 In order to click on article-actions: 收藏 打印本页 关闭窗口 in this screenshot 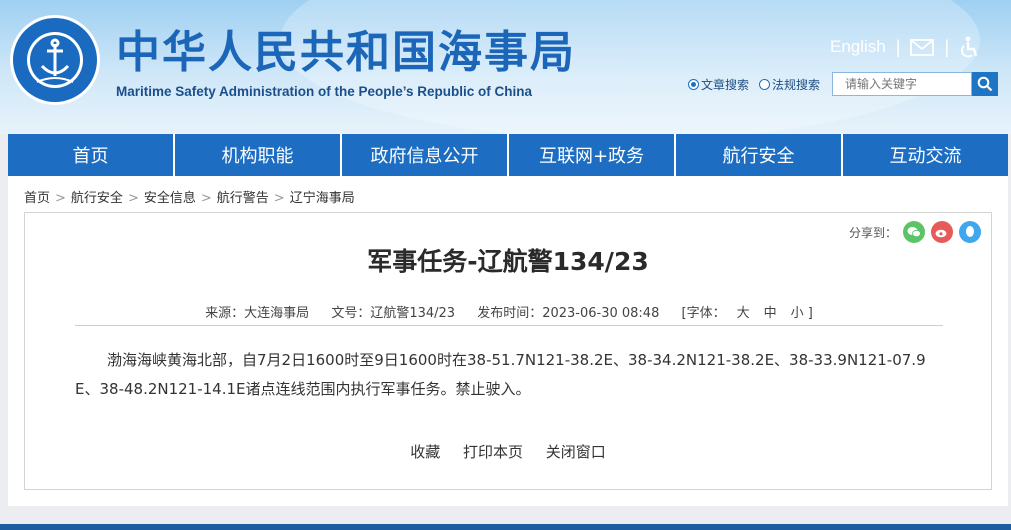, I will do `click(508, 451)`.